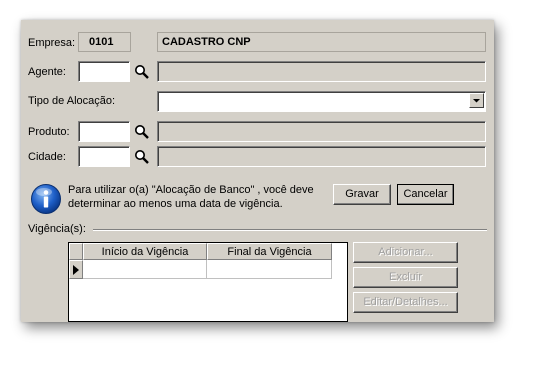 Image resolution: width=534 pixels, height=365 pixels. What do you see at coordinates (269, 269) in the screenshot?
I see `table-cell-final` at bounding box center [269, 269].